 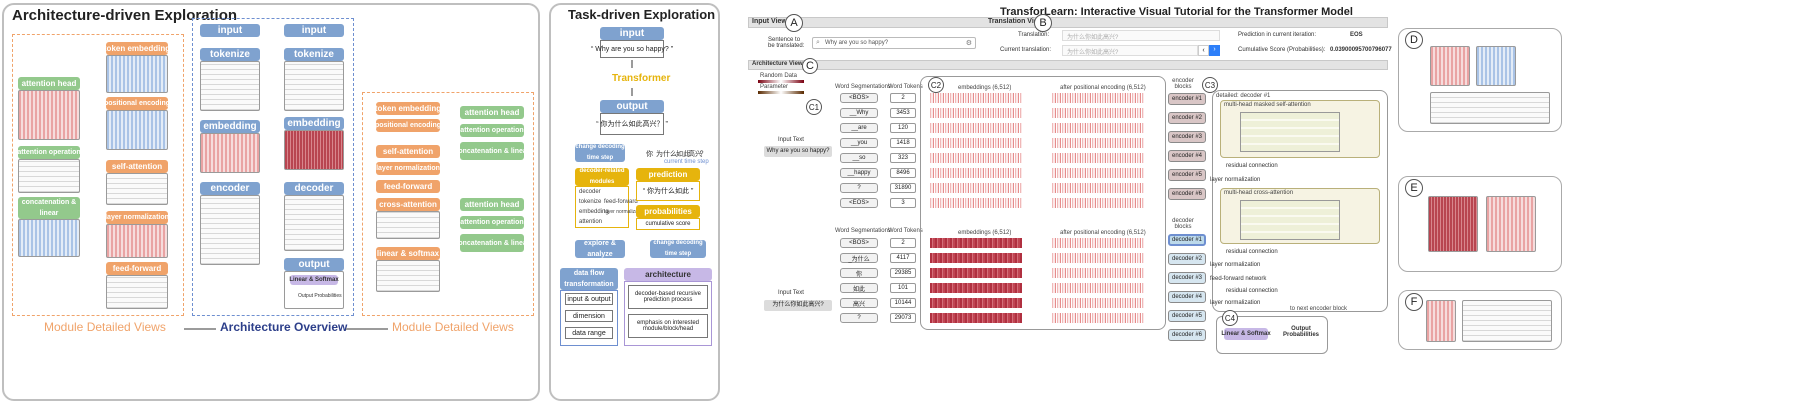 What do you see at coordinates (137, 189) in the screenshot?
I see `left-self-attention-thumb` at bounding box center [137, 189].